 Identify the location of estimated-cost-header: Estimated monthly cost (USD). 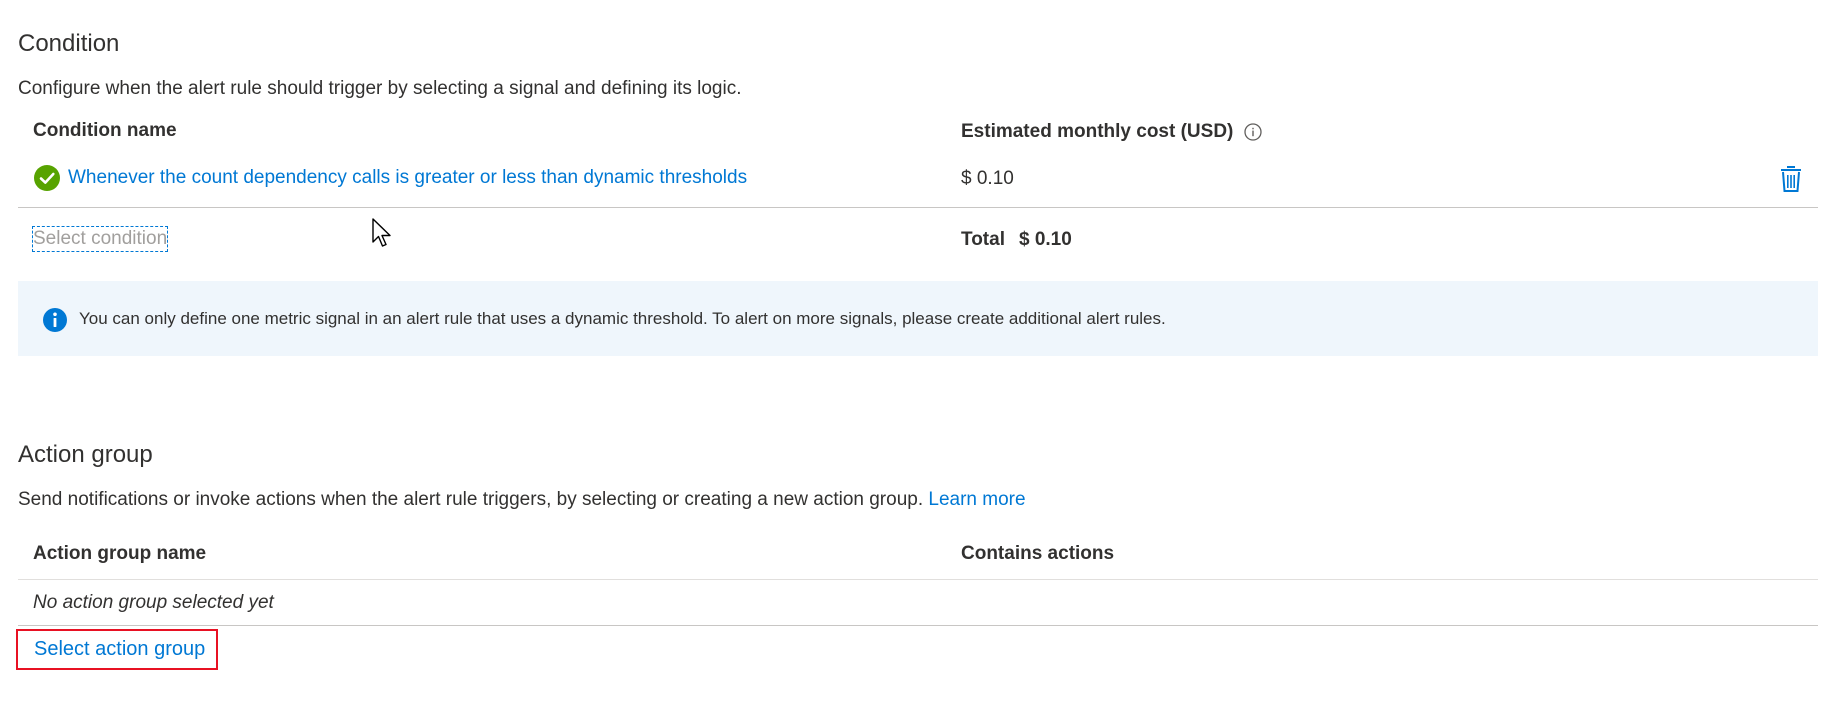
(1112, 132).